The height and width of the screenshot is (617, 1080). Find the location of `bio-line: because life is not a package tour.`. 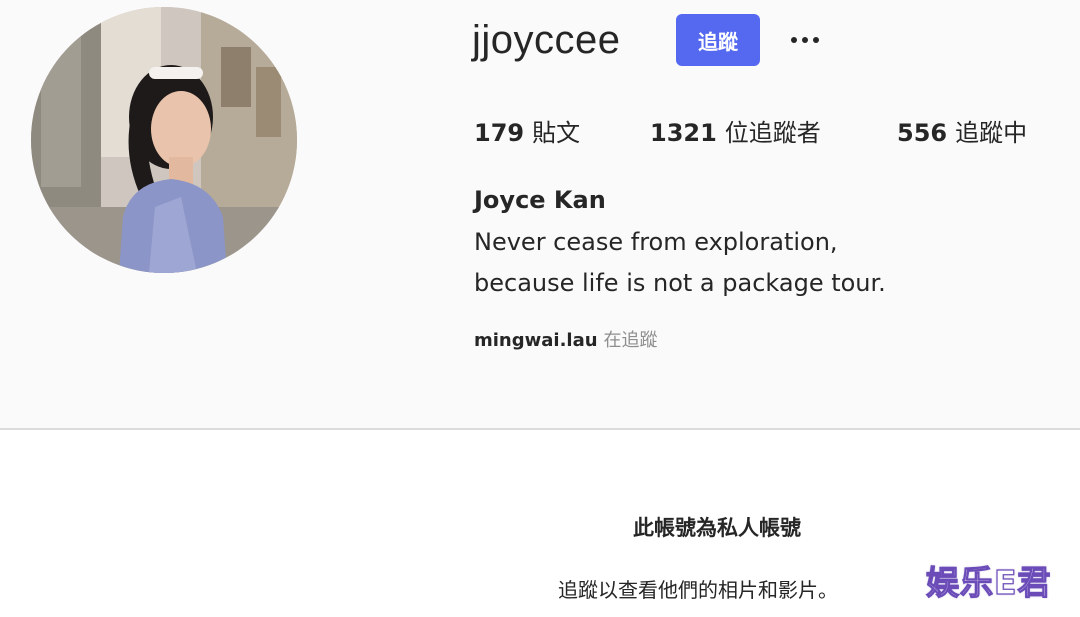

bio-line: because life is not a package tour. is located at coordinates (680, 283).